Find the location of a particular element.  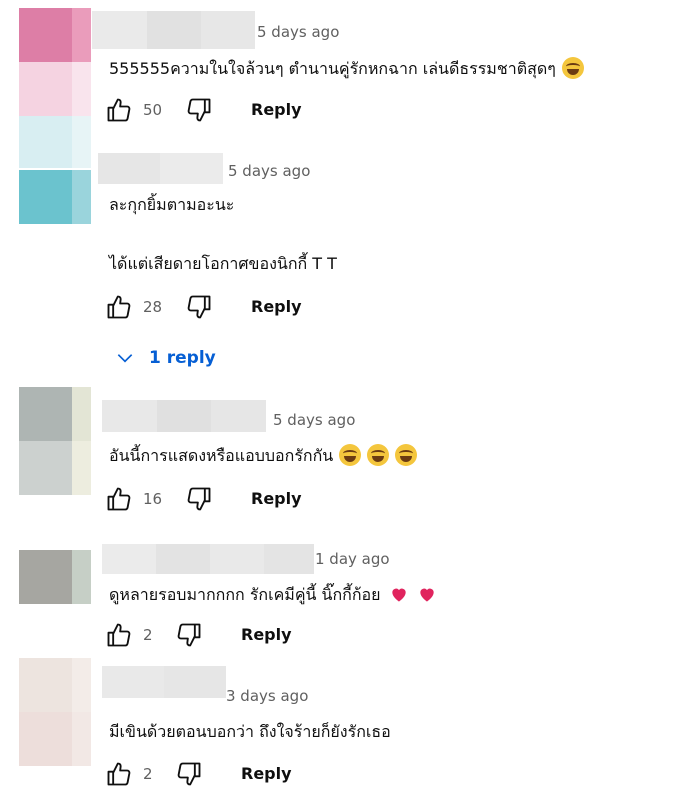

comment-text-line: มีเขินด้วยตอนบอกว่า ถึงใจร้ายก็ยังรักเธอ is located at coordinates (250, 731).